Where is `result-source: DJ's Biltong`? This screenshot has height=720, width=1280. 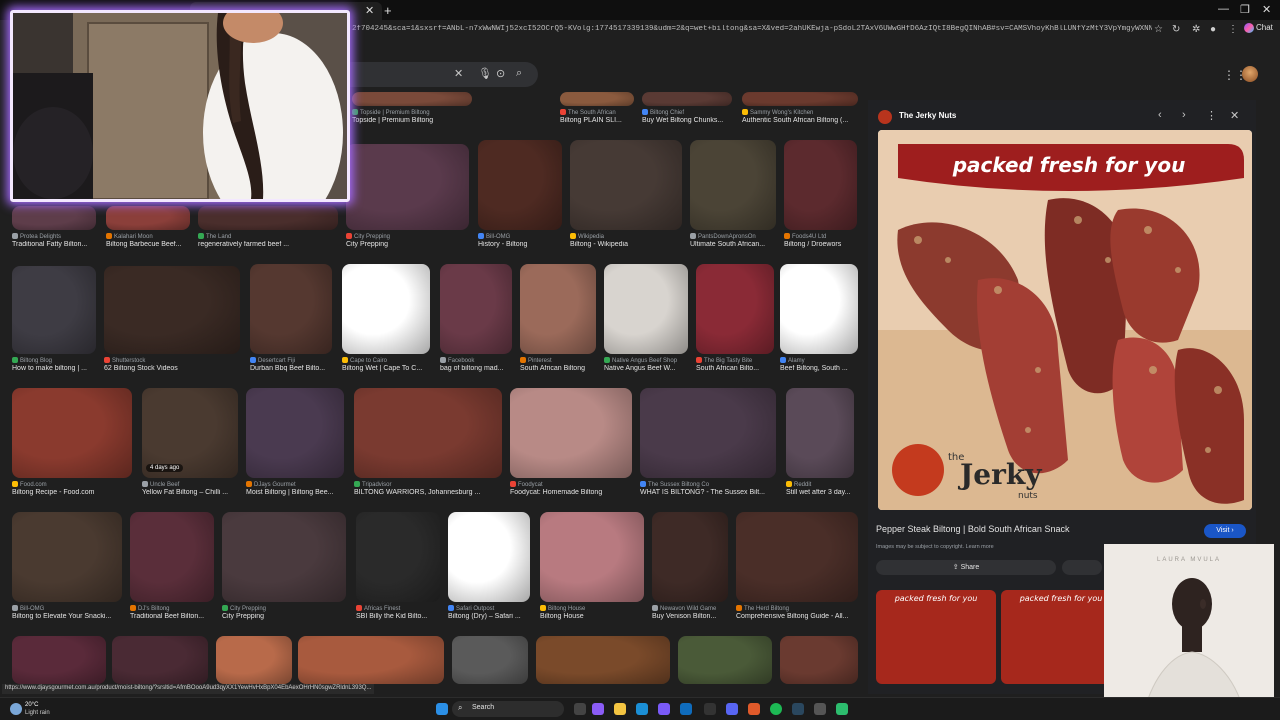 result-source: DJ's Biltong is located at coordinates (174, 608).